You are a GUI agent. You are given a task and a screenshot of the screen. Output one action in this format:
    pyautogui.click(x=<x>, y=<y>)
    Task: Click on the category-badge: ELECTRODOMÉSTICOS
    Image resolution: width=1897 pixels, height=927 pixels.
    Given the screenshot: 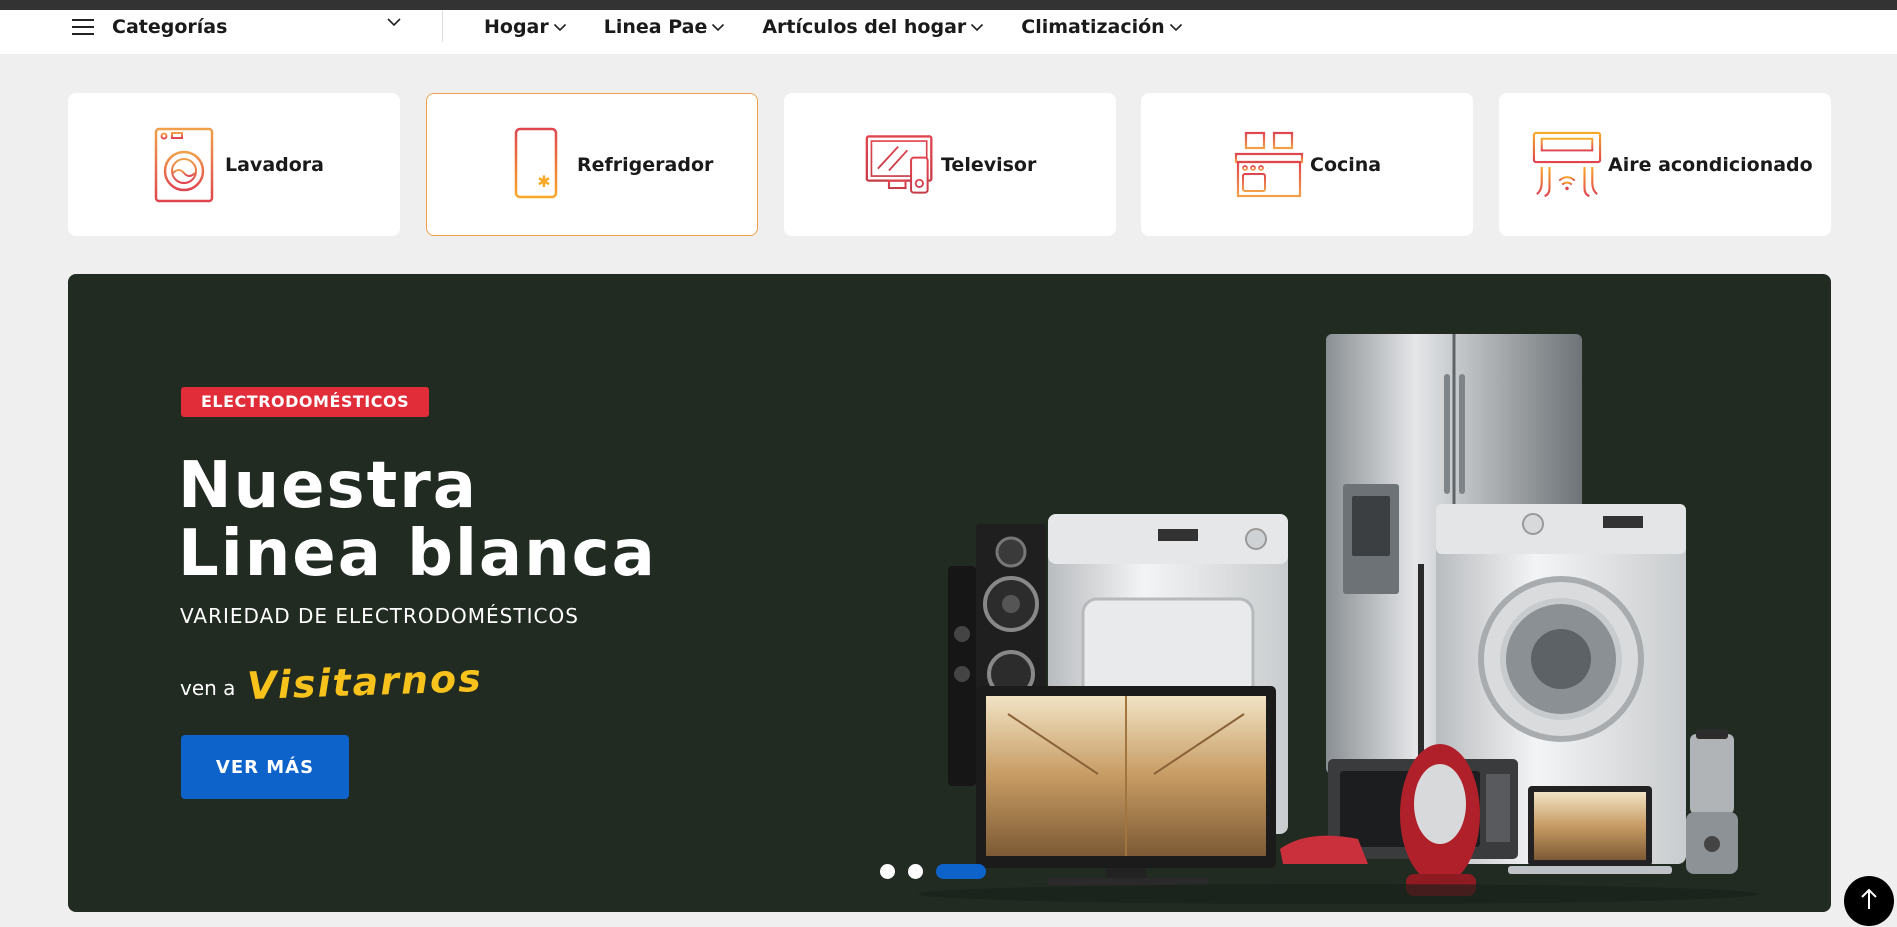 What is the action you would take?
    pyautogui.click(x=305, y=402)
    